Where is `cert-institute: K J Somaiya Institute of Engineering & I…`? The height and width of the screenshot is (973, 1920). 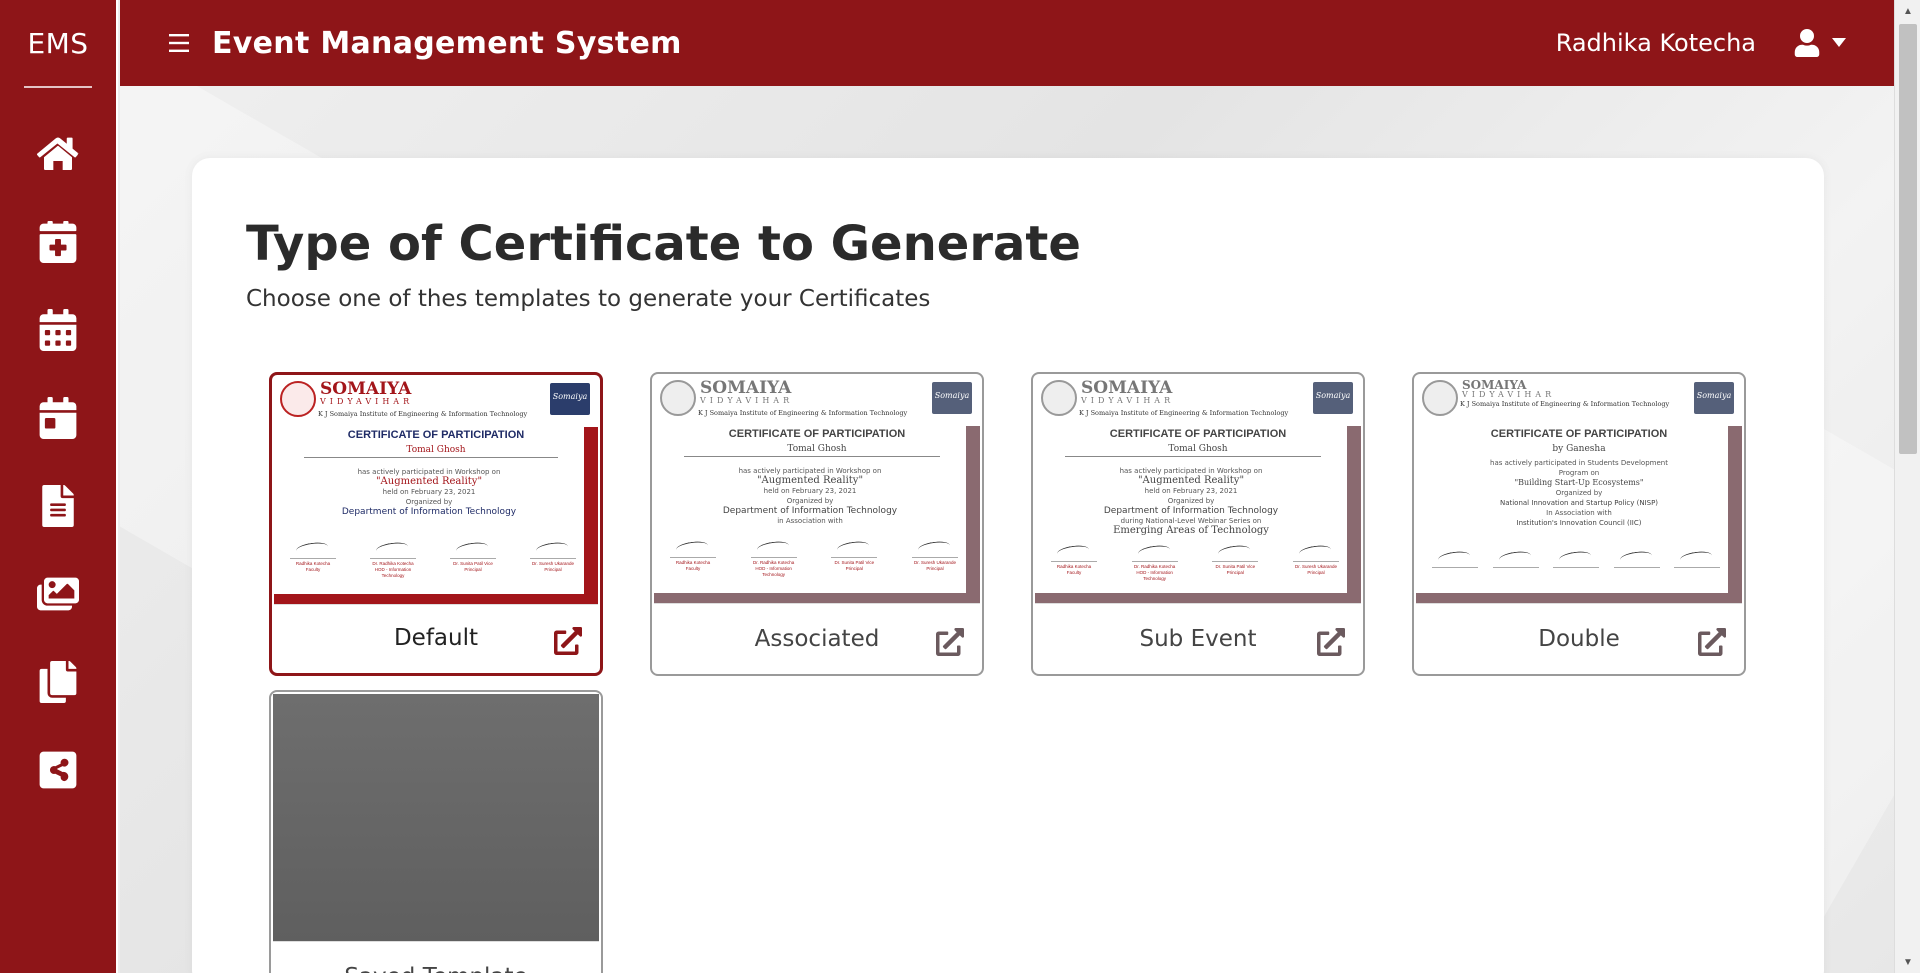
cert-institute: K J Somaiya Institute of Engineering & I… is located at coordinates (1184, 413).